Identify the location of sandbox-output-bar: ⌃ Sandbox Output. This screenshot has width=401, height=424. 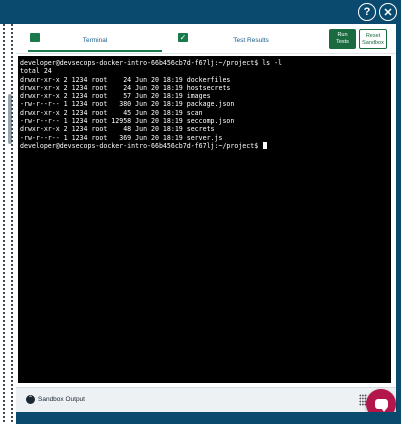
(206, 399).